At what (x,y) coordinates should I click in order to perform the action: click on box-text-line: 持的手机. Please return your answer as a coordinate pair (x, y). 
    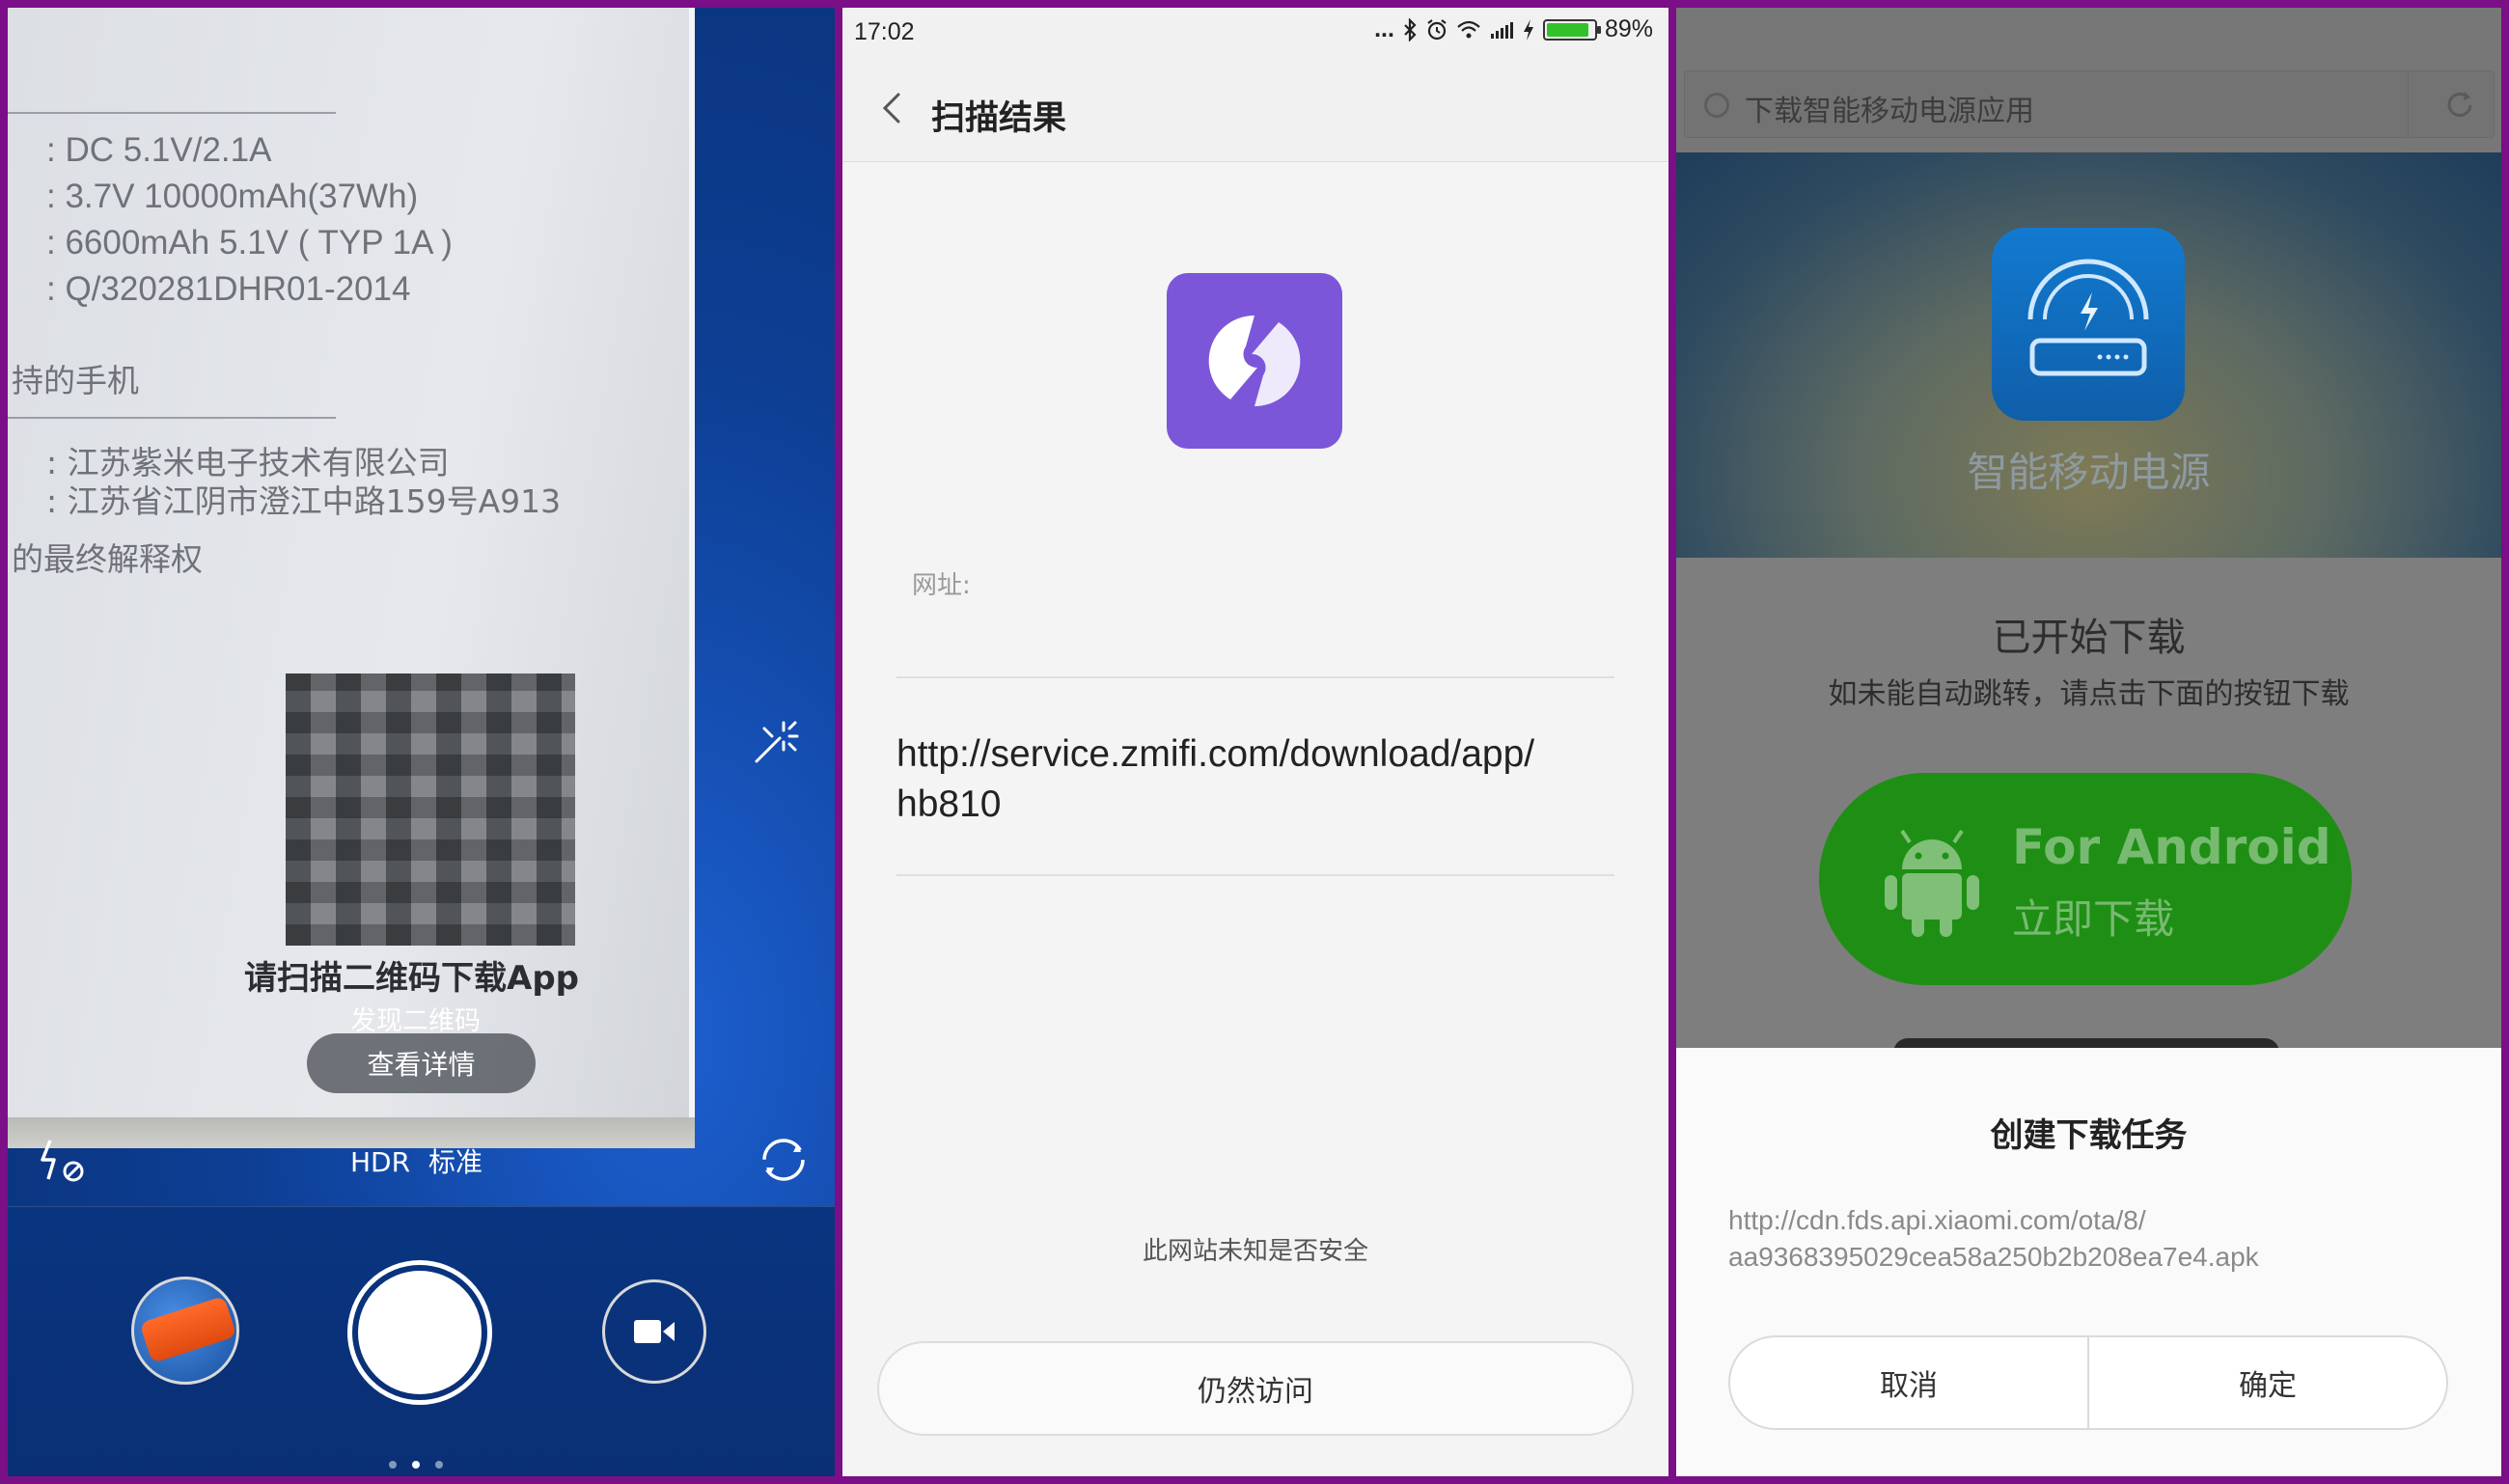
    Looking at the image, I should click on (75, 380).